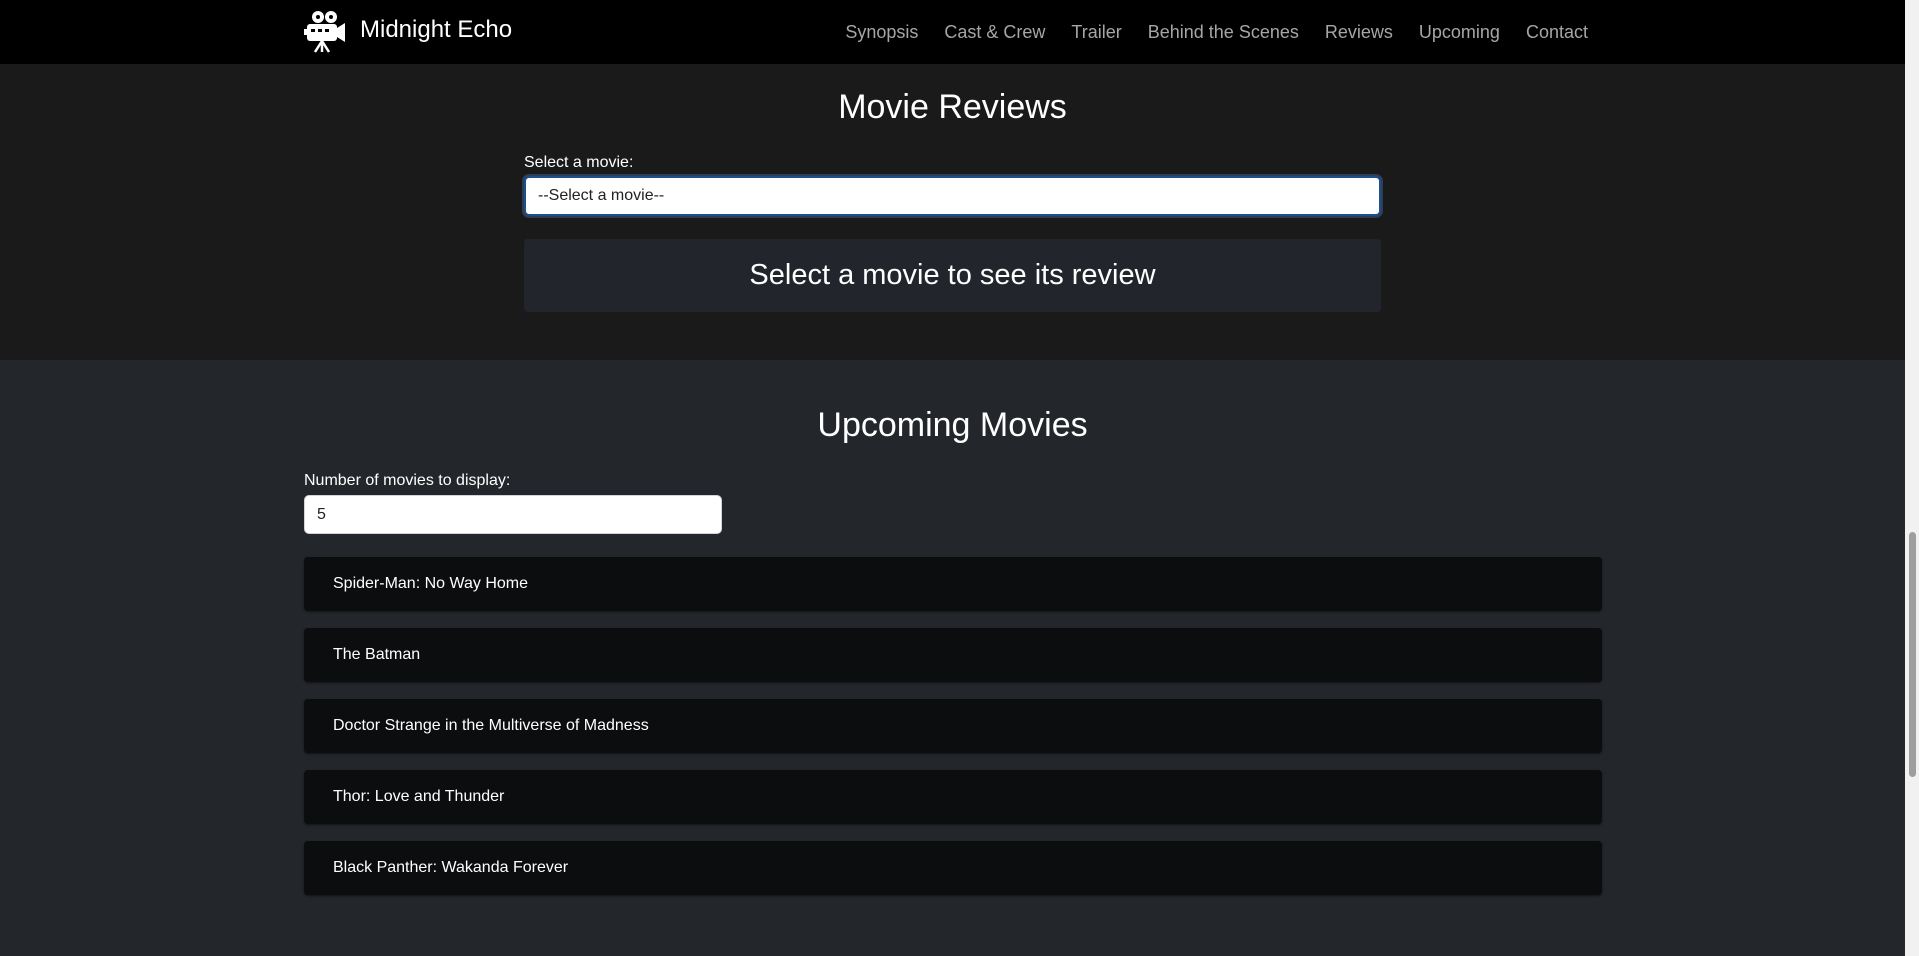 This screenshot has height=956, width=1919. Describe the element at coordinates (321, 514) in the screenshot. I see `movie-count-value: 5` at that location.